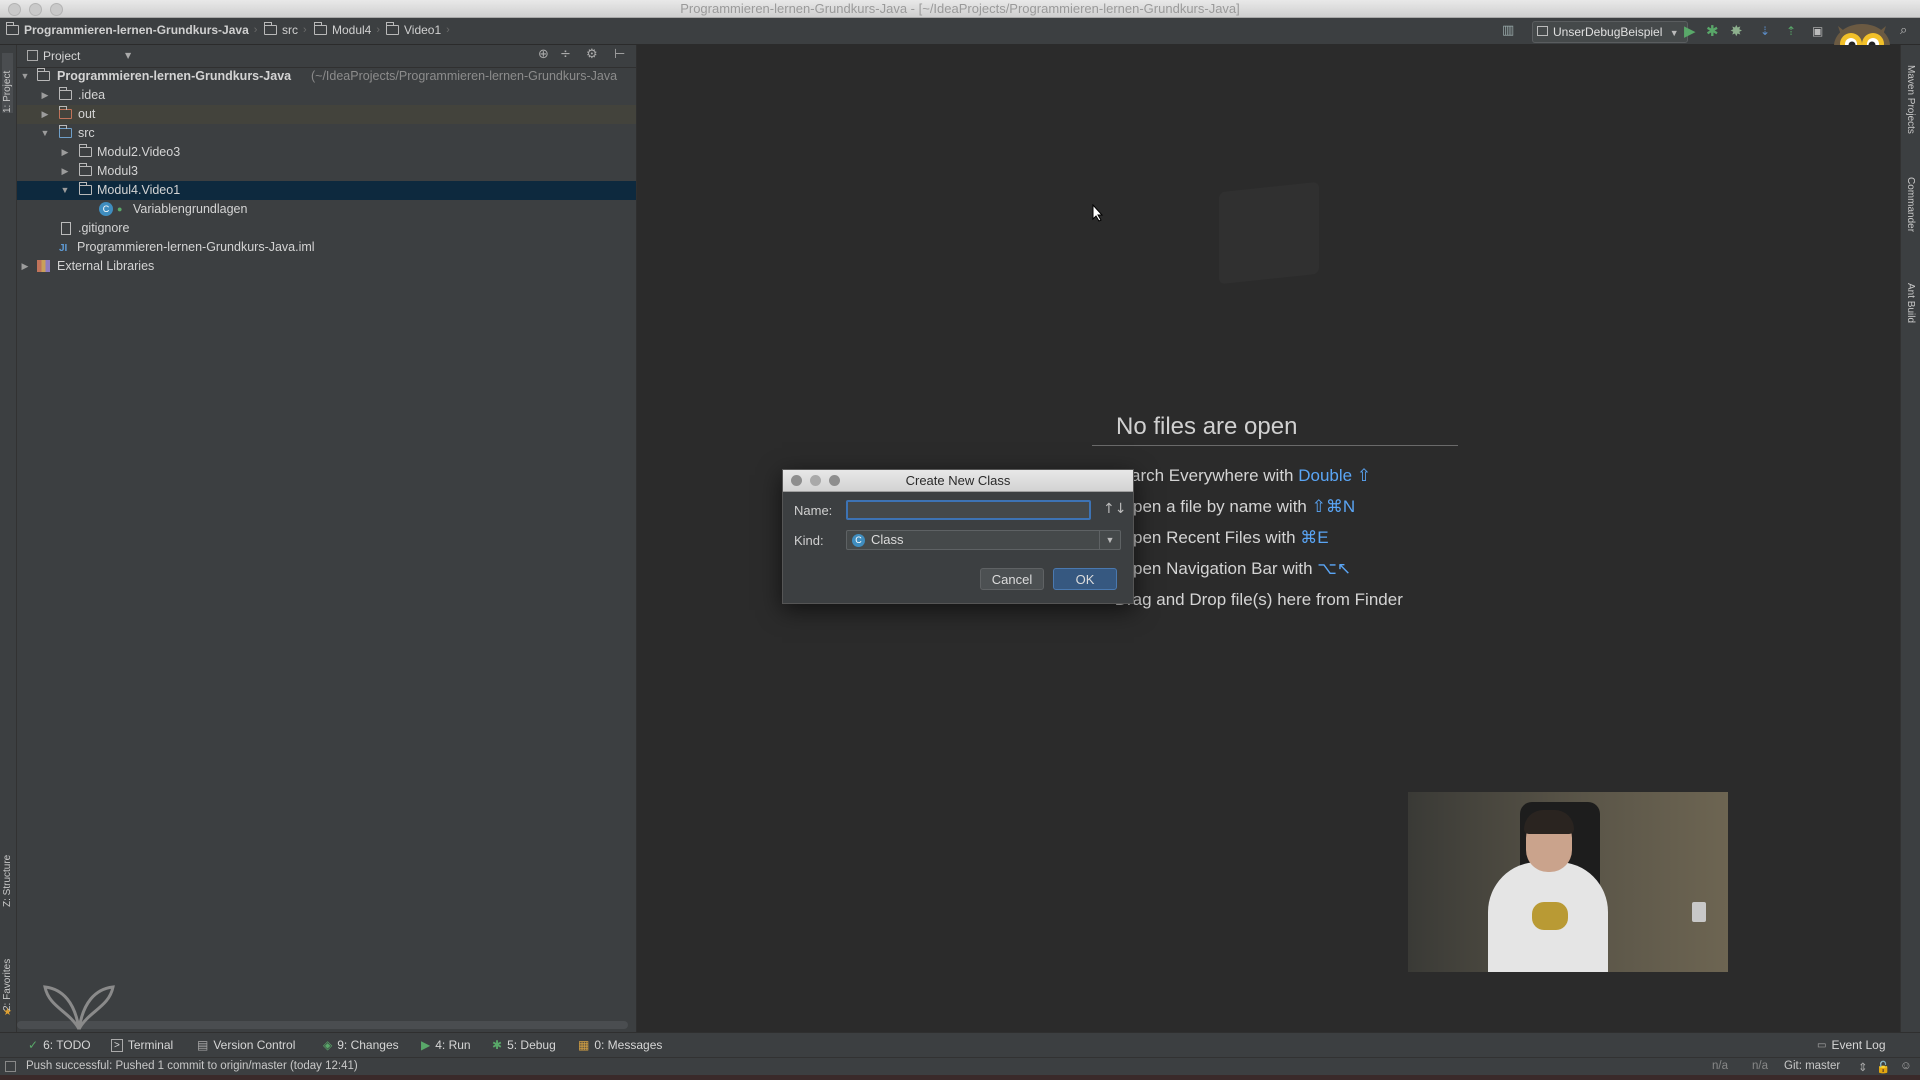 Image resolution: width=1920 pixels, height=1080 pixels. I want to click on gear-icon: ⚙, so click(592, 54).